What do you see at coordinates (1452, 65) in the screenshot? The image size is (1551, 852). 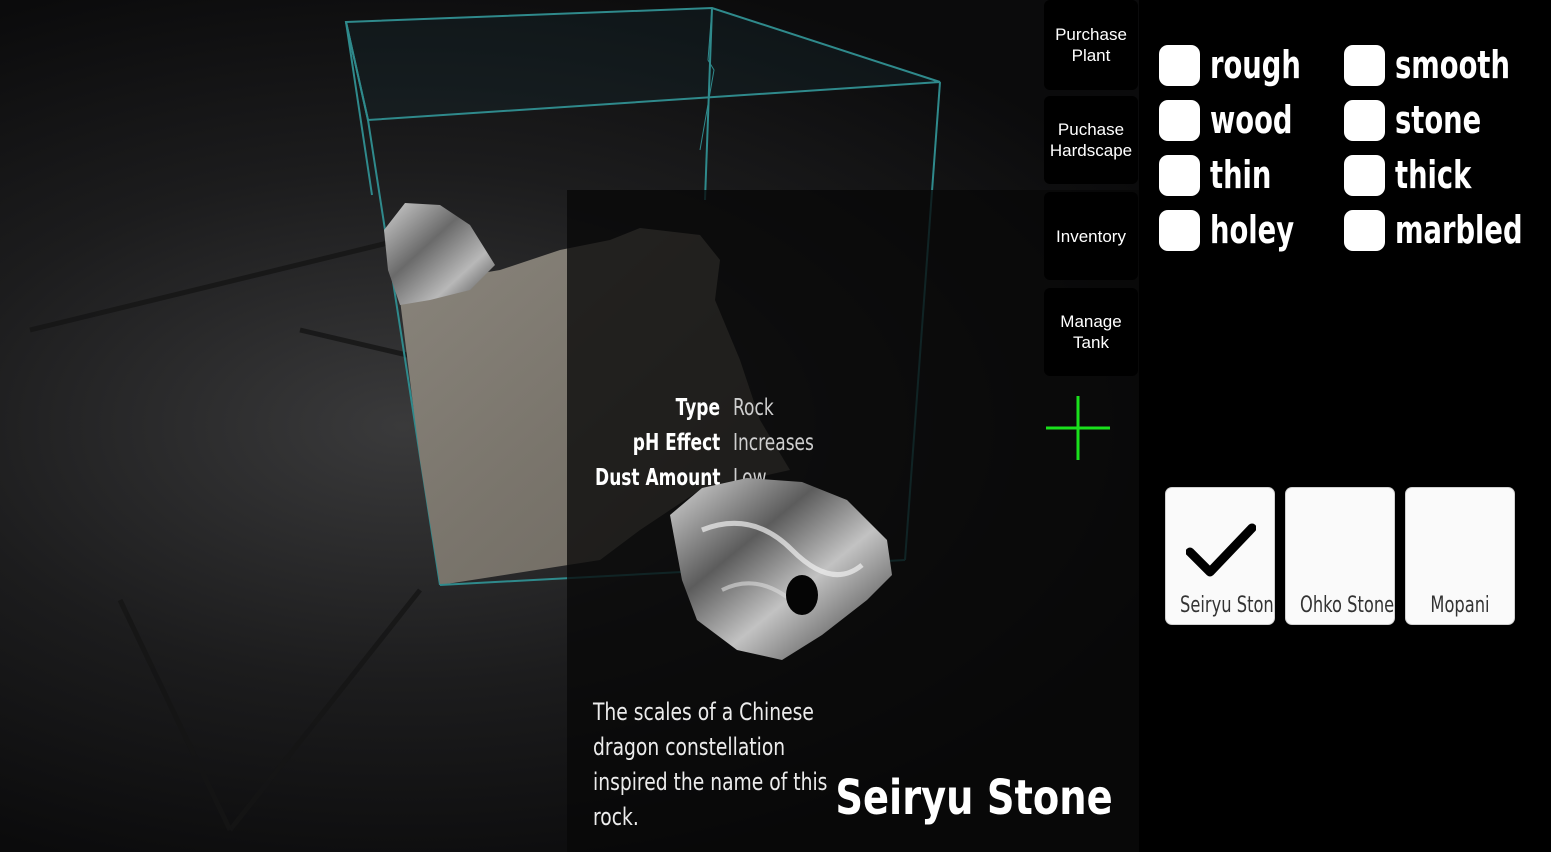 I see `filter-label: smooth` at bounding box center [1452, 65].